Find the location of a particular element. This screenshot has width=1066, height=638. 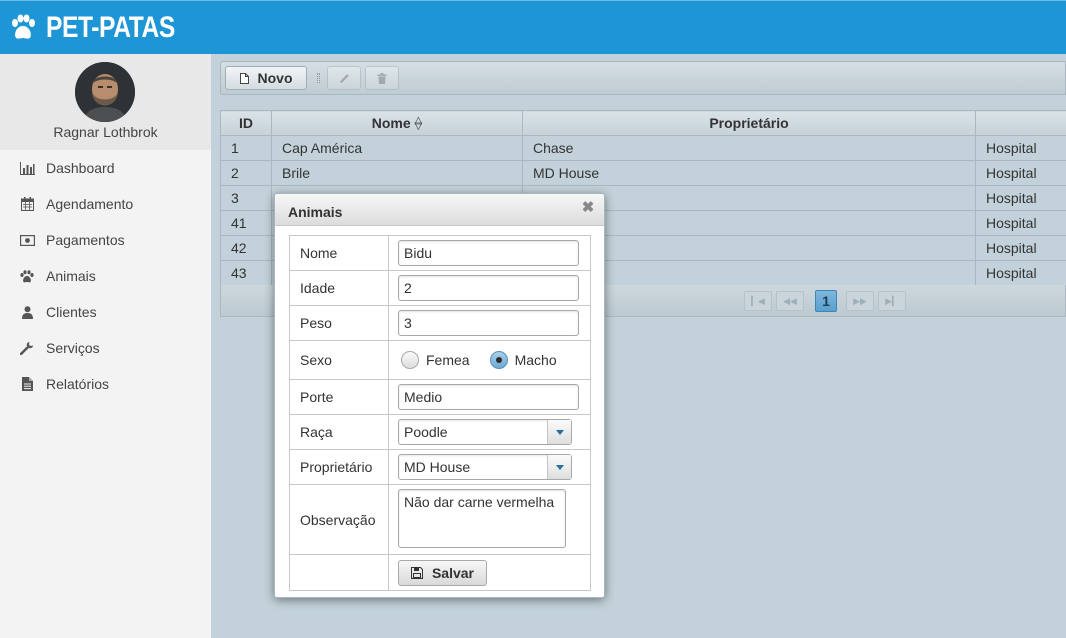

avatar is located at coordinates (105, 92).